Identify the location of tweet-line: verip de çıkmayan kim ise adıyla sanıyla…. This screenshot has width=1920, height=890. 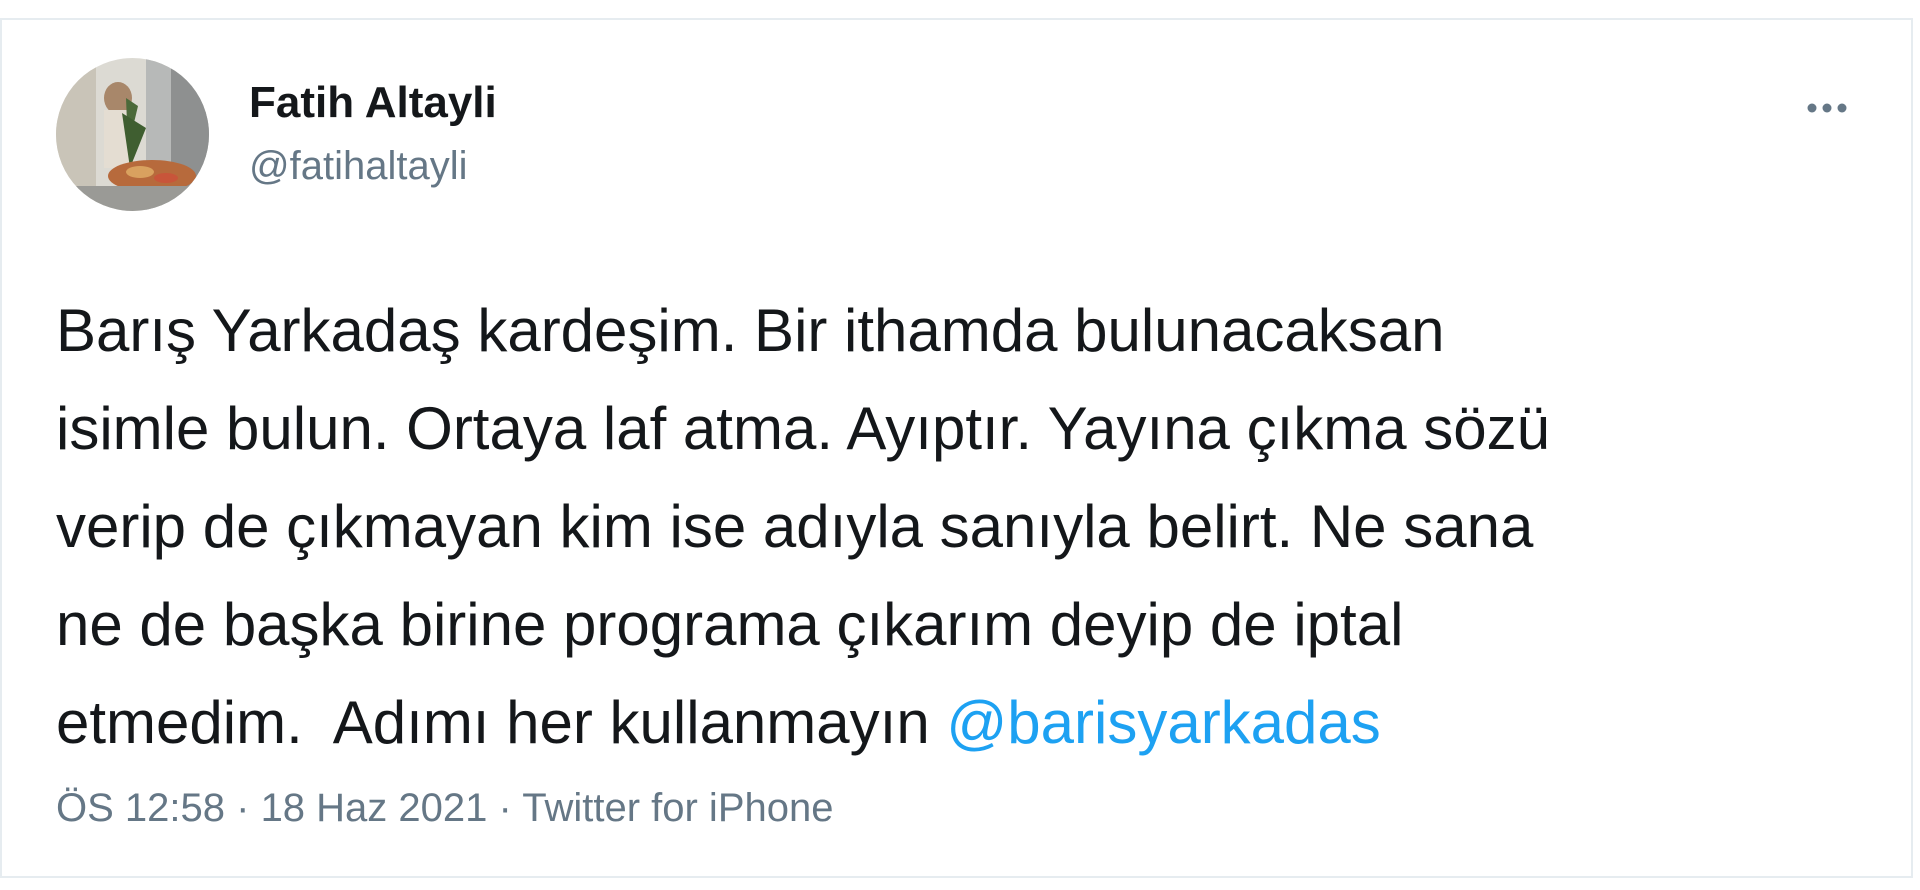
(795, 526).